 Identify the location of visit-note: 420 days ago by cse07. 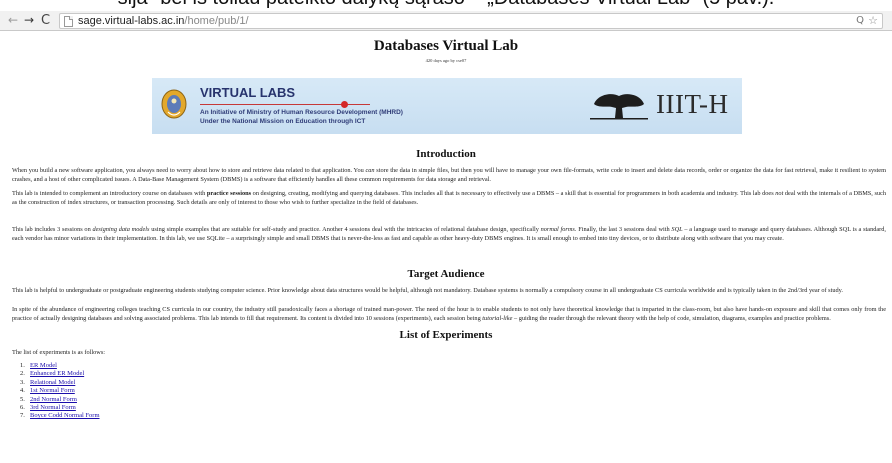
(446, 60).